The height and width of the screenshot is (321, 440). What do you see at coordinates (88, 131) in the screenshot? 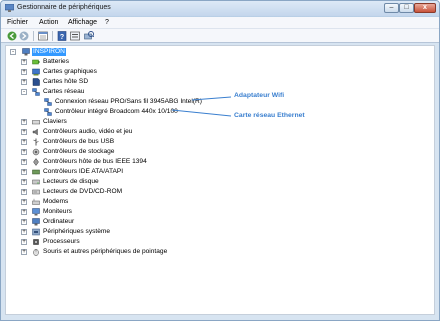
I see `tree-item-label: Contrôleurs audio, vidéo et jeu` at bounding box center [88, 131].